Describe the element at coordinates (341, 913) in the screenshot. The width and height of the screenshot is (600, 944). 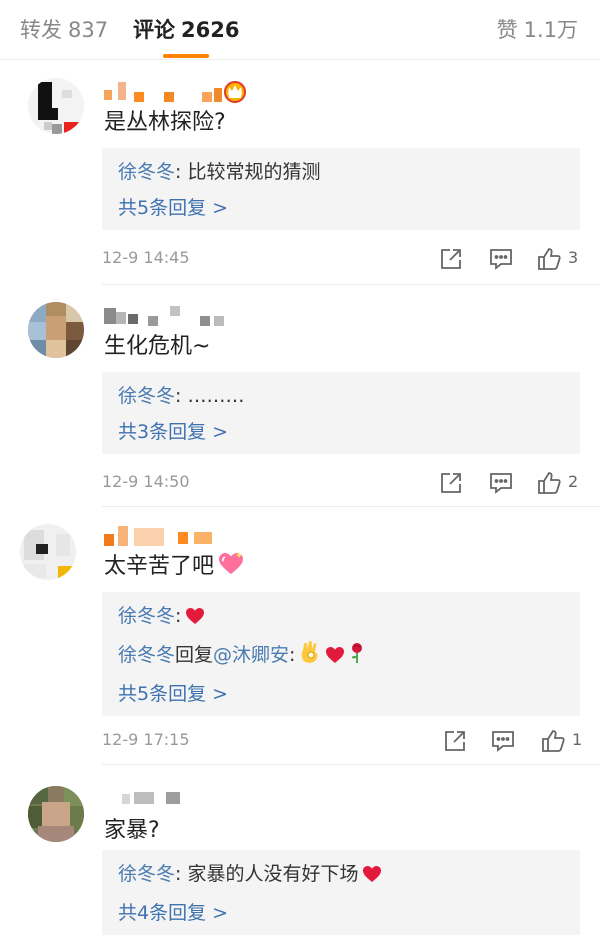
I see `more-replies-link: 共4条回复 >` at that location.